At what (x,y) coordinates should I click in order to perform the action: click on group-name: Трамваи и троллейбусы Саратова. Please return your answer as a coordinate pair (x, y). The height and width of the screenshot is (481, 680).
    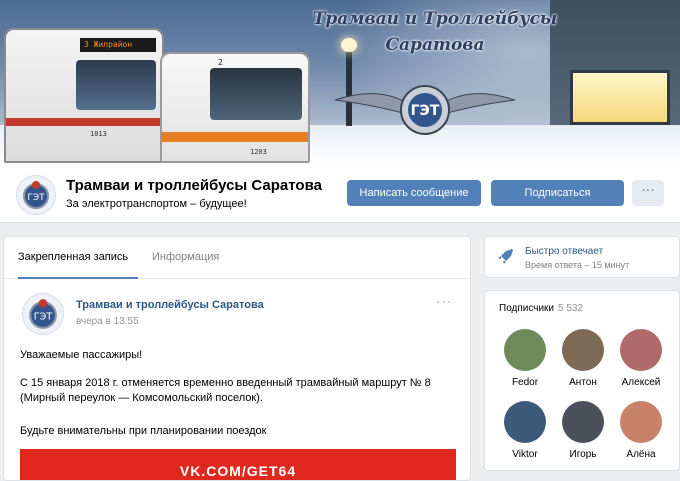
    Looking at the image, I should click on (194, 185).